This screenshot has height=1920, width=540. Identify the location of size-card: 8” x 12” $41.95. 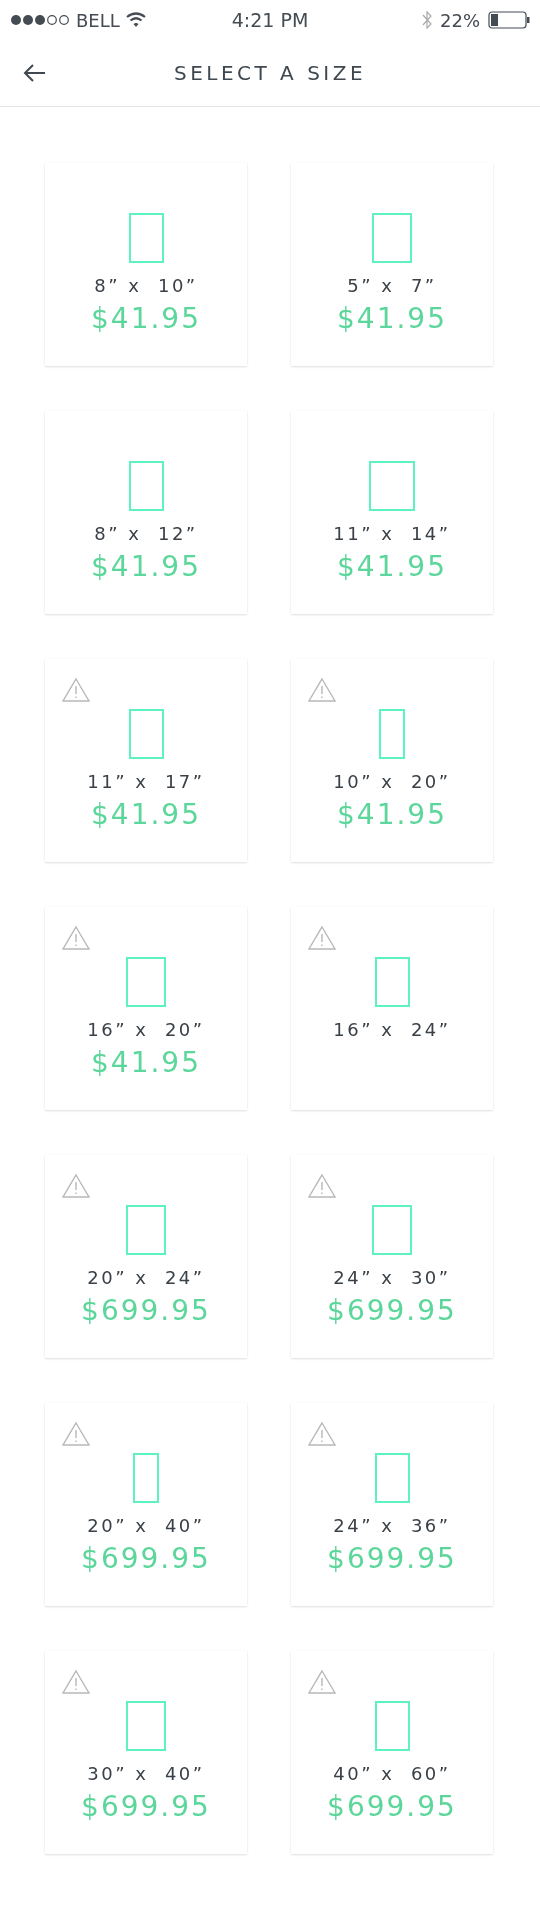
(146, 512).